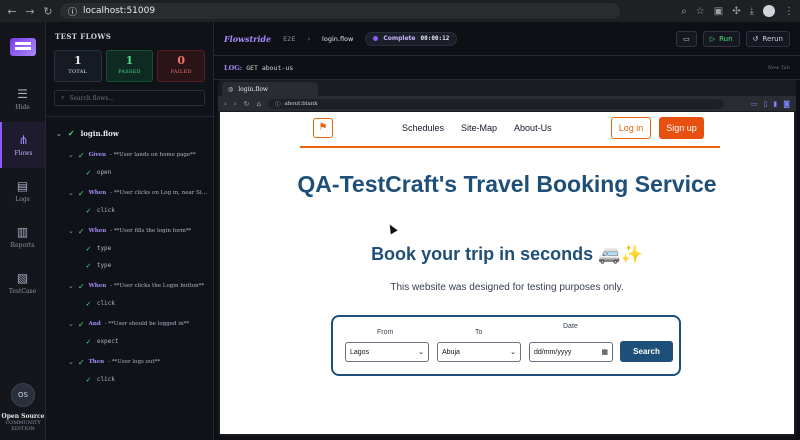 The width and height of the screenshot is (800, 440). I want to click on bookmark-icon: ☆, so click(700, 11).